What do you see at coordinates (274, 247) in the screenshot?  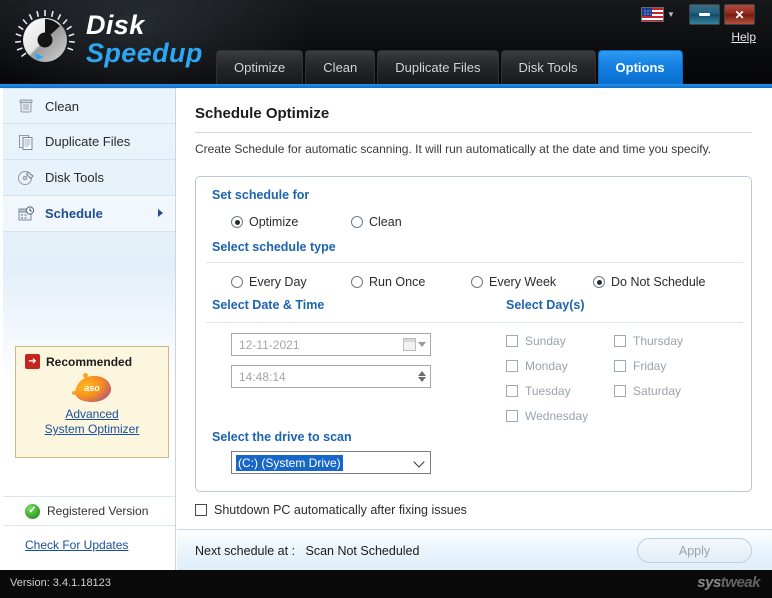 I see `select-schedule-type-label: Select schedule type` at bounding box center [274, 247].